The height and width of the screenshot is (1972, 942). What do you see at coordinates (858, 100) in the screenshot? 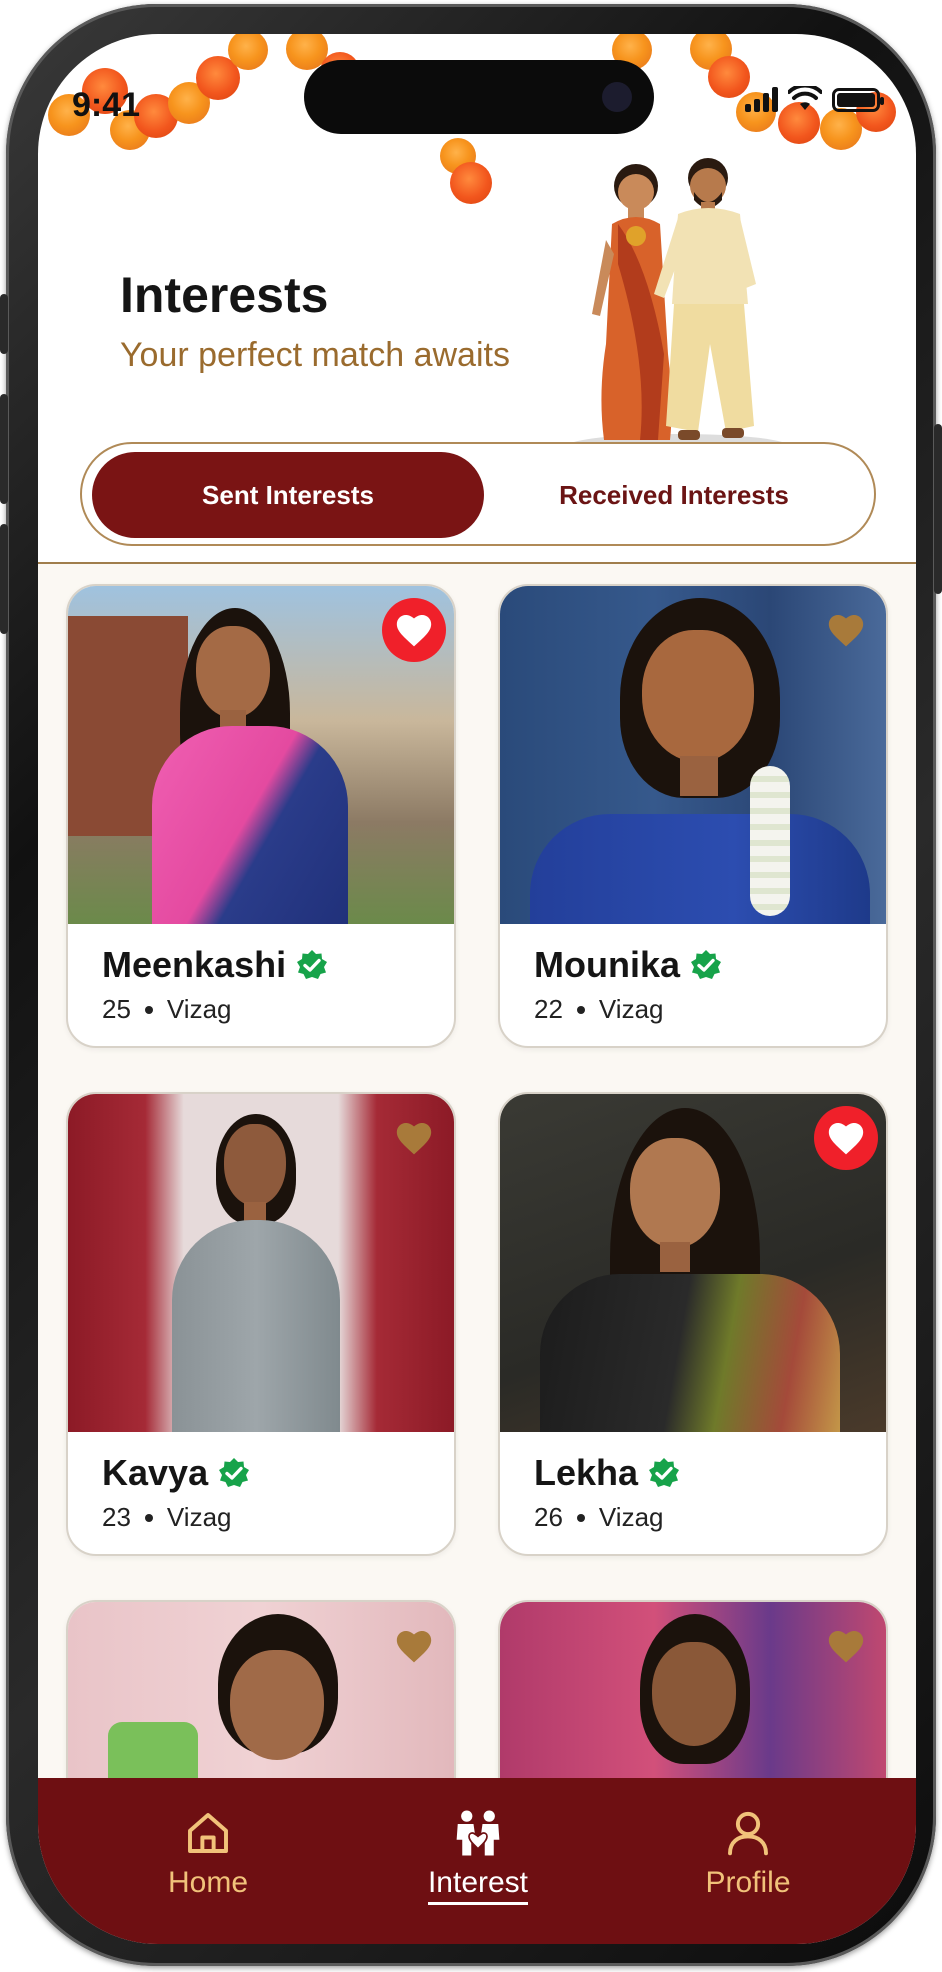
I see `battery-icon` at bounding box center [858, 100].